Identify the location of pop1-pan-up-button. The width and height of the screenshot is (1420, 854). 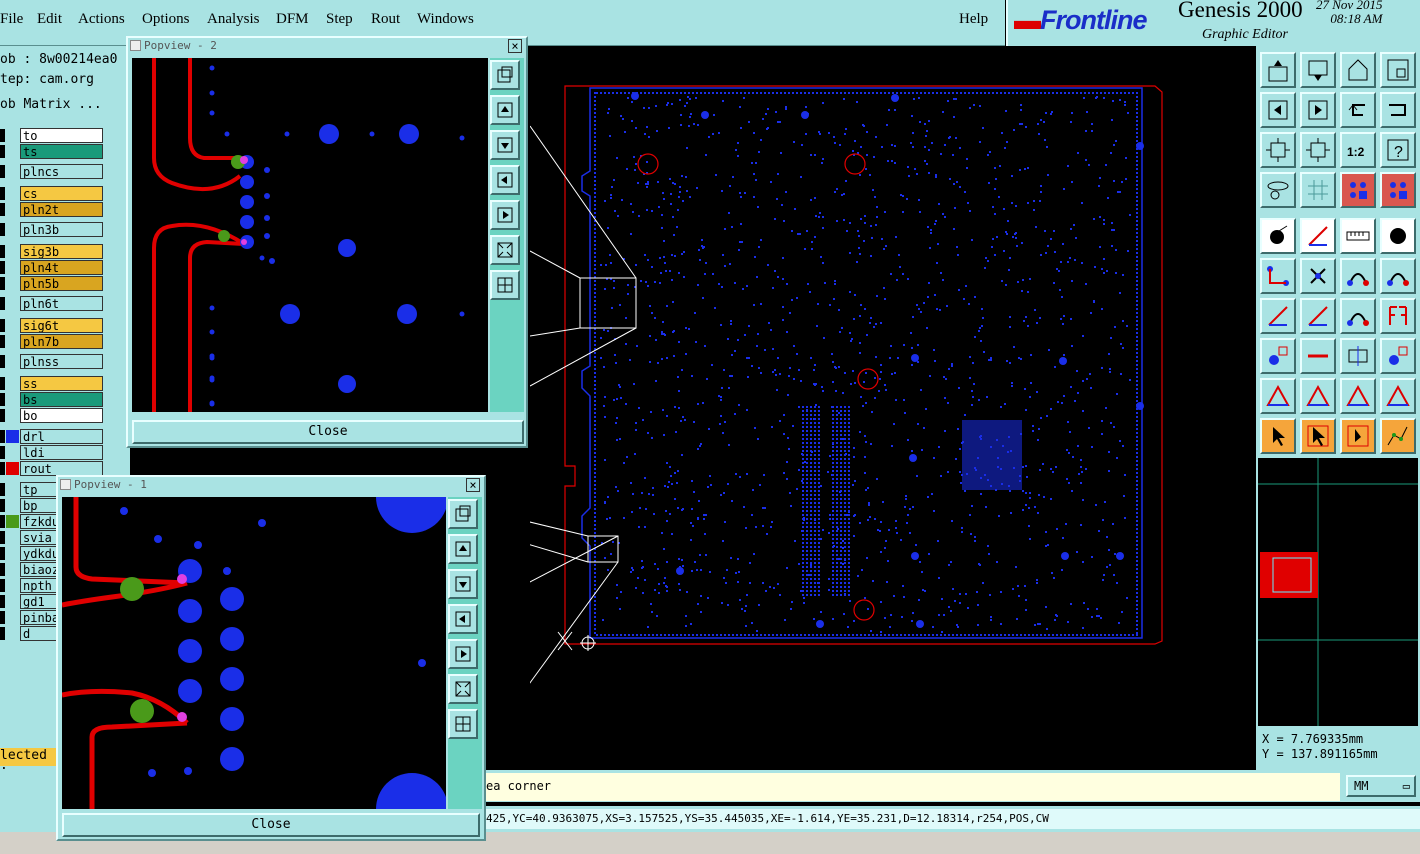
(463, 549).